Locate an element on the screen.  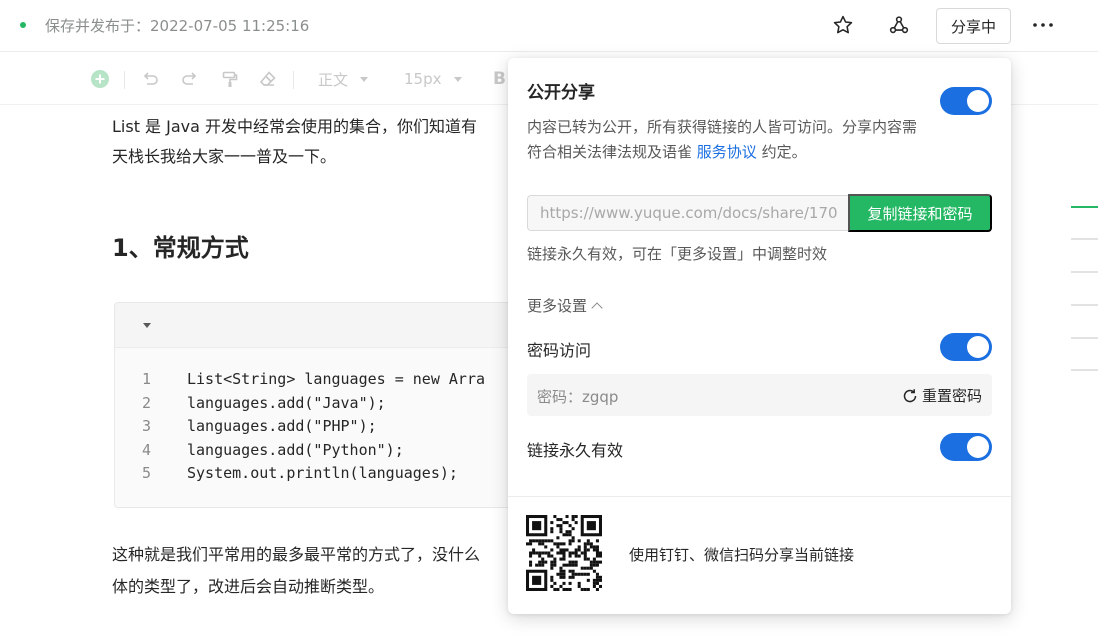
more-icon is located at coordinates (1043, 25).